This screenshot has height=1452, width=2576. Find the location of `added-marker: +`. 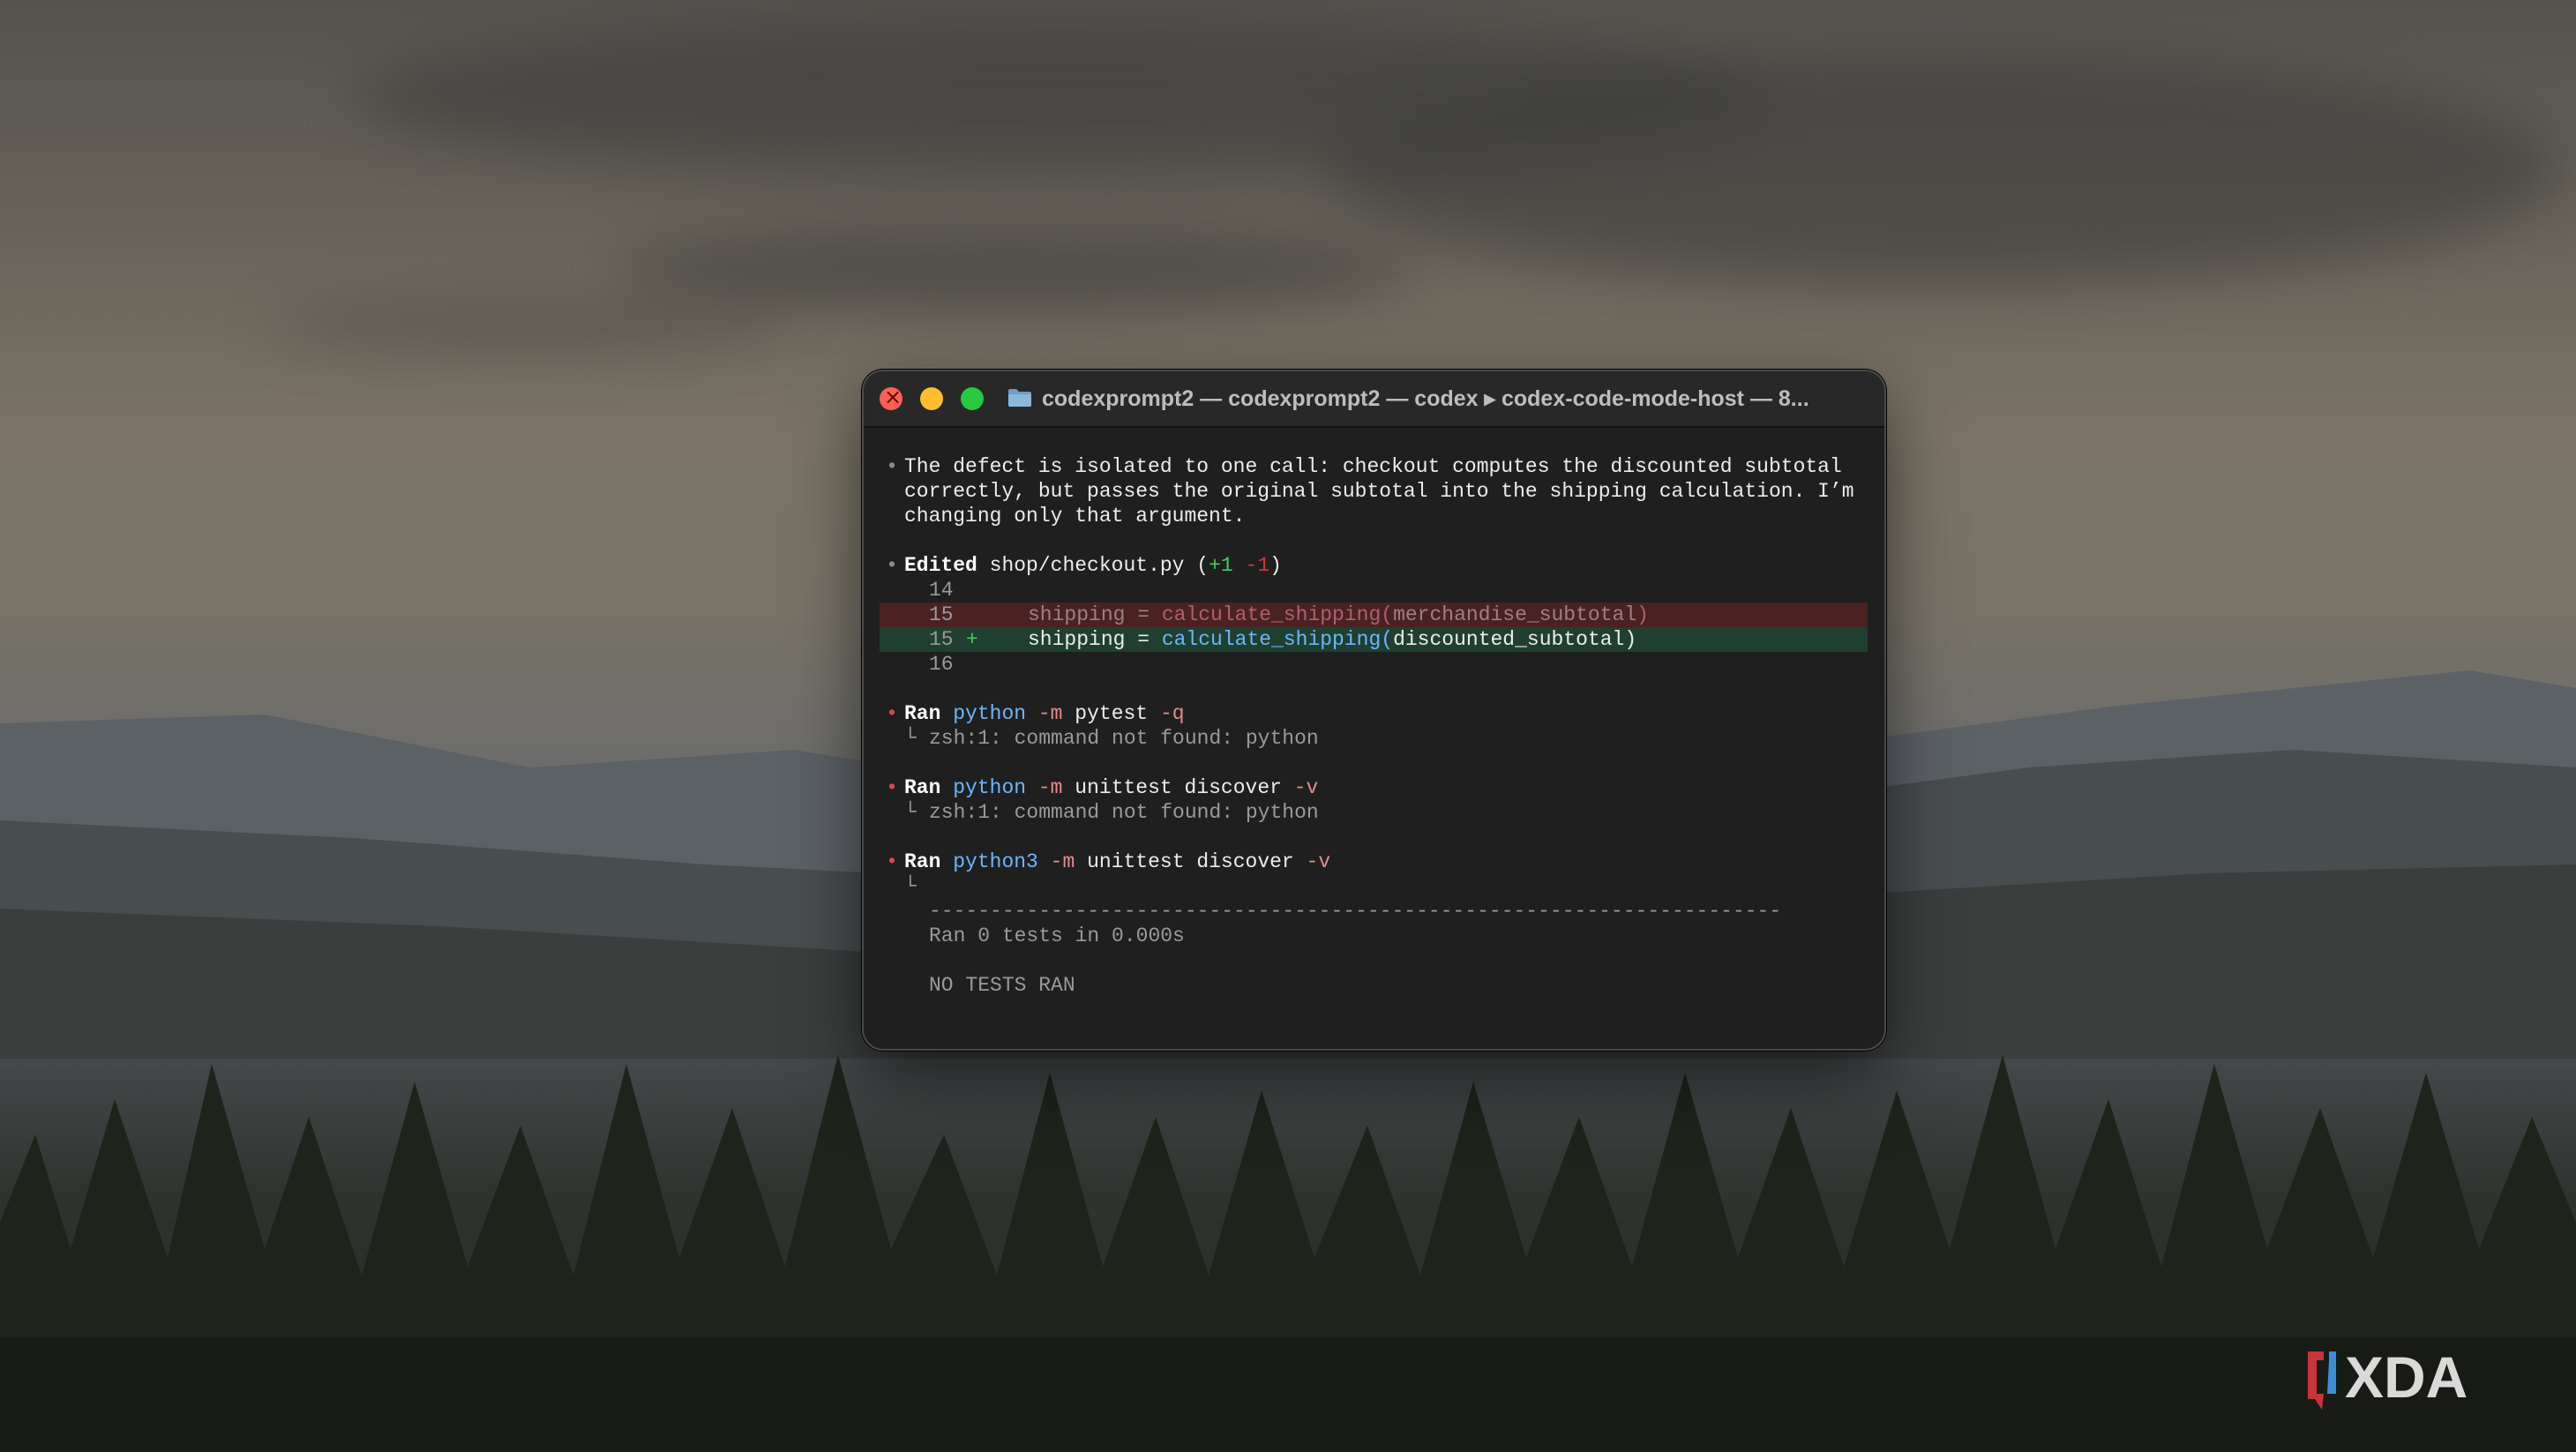

added-marker: + is located at coordinates (972, 639).